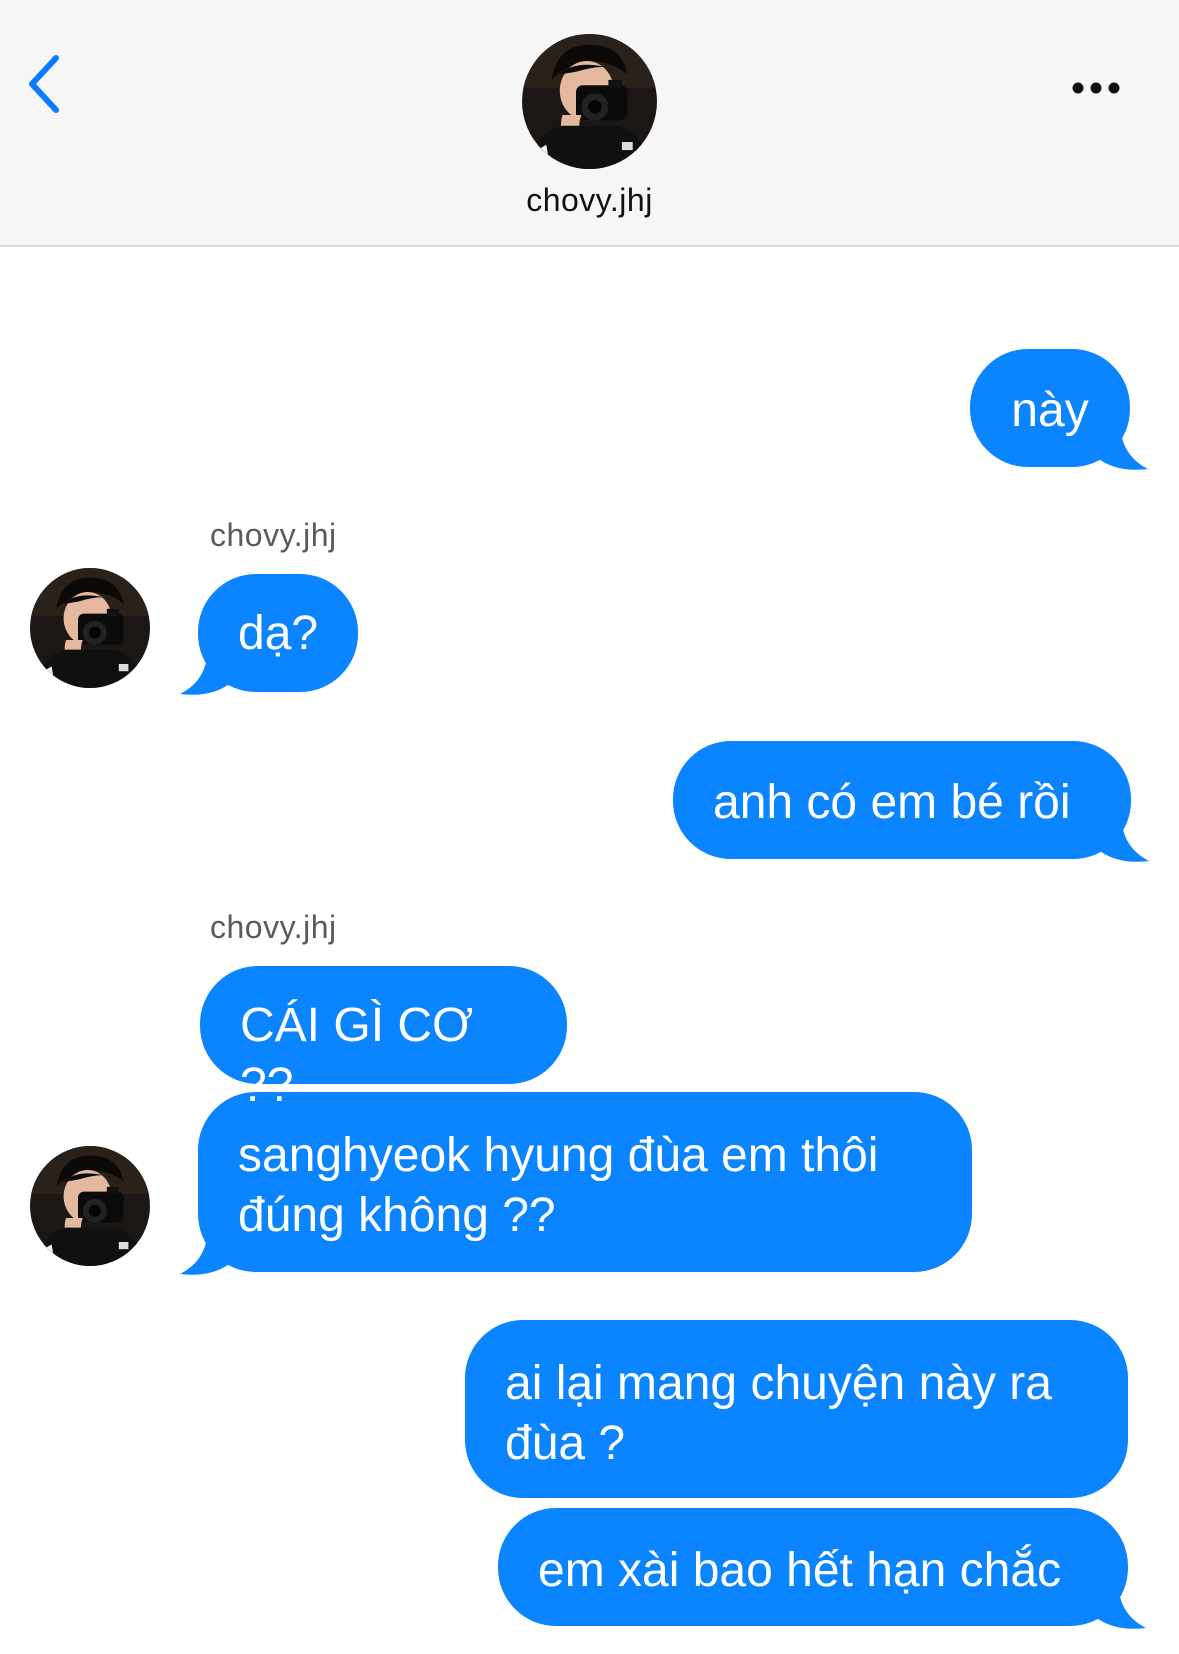 This screenshot has height=1654, width=1179. I want to click on ellipsis-icon, so click(1096, 88).